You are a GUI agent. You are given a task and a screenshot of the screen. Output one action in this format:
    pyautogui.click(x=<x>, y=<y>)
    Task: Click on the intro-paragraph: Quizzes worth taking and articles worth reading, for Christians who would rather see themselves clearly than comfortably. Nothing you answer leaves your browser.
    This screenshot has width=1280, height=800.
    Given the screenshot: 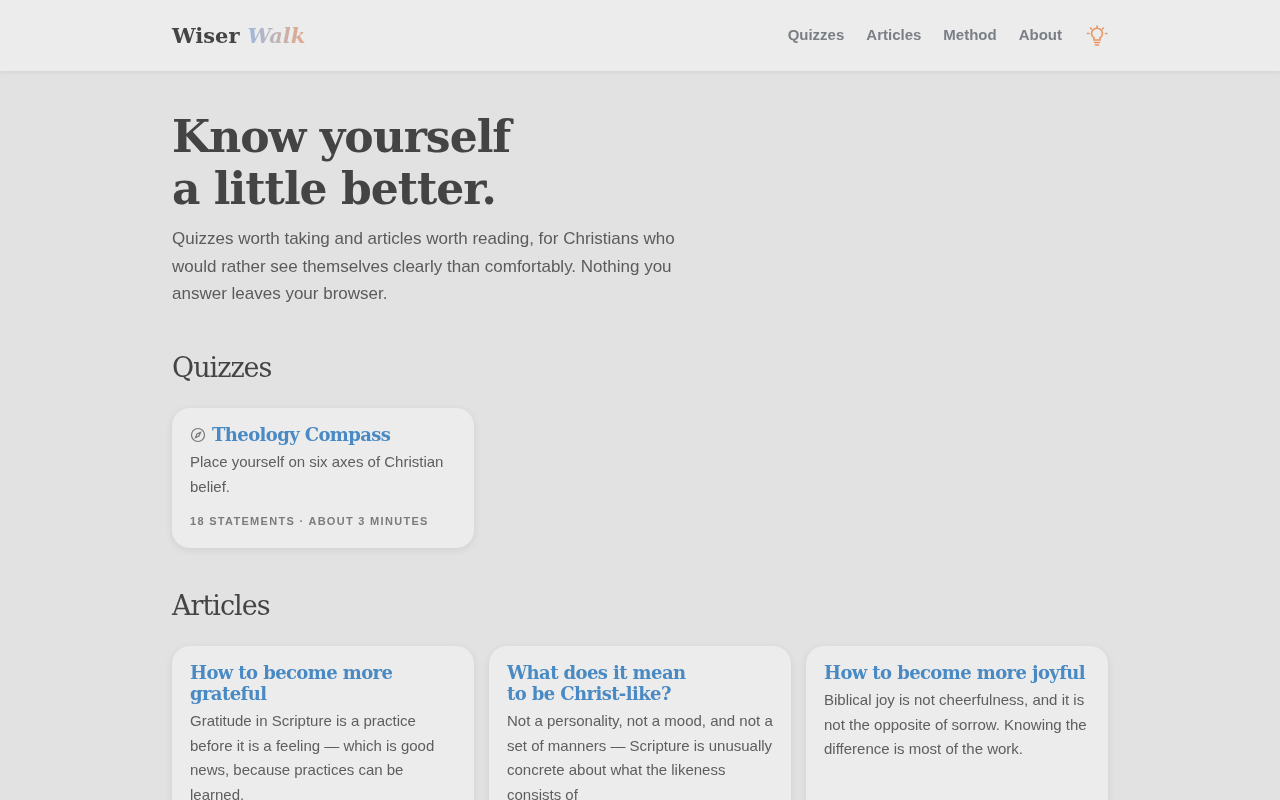 What is the action you would take?
    pyautogui.click(x=424, y=266)
    